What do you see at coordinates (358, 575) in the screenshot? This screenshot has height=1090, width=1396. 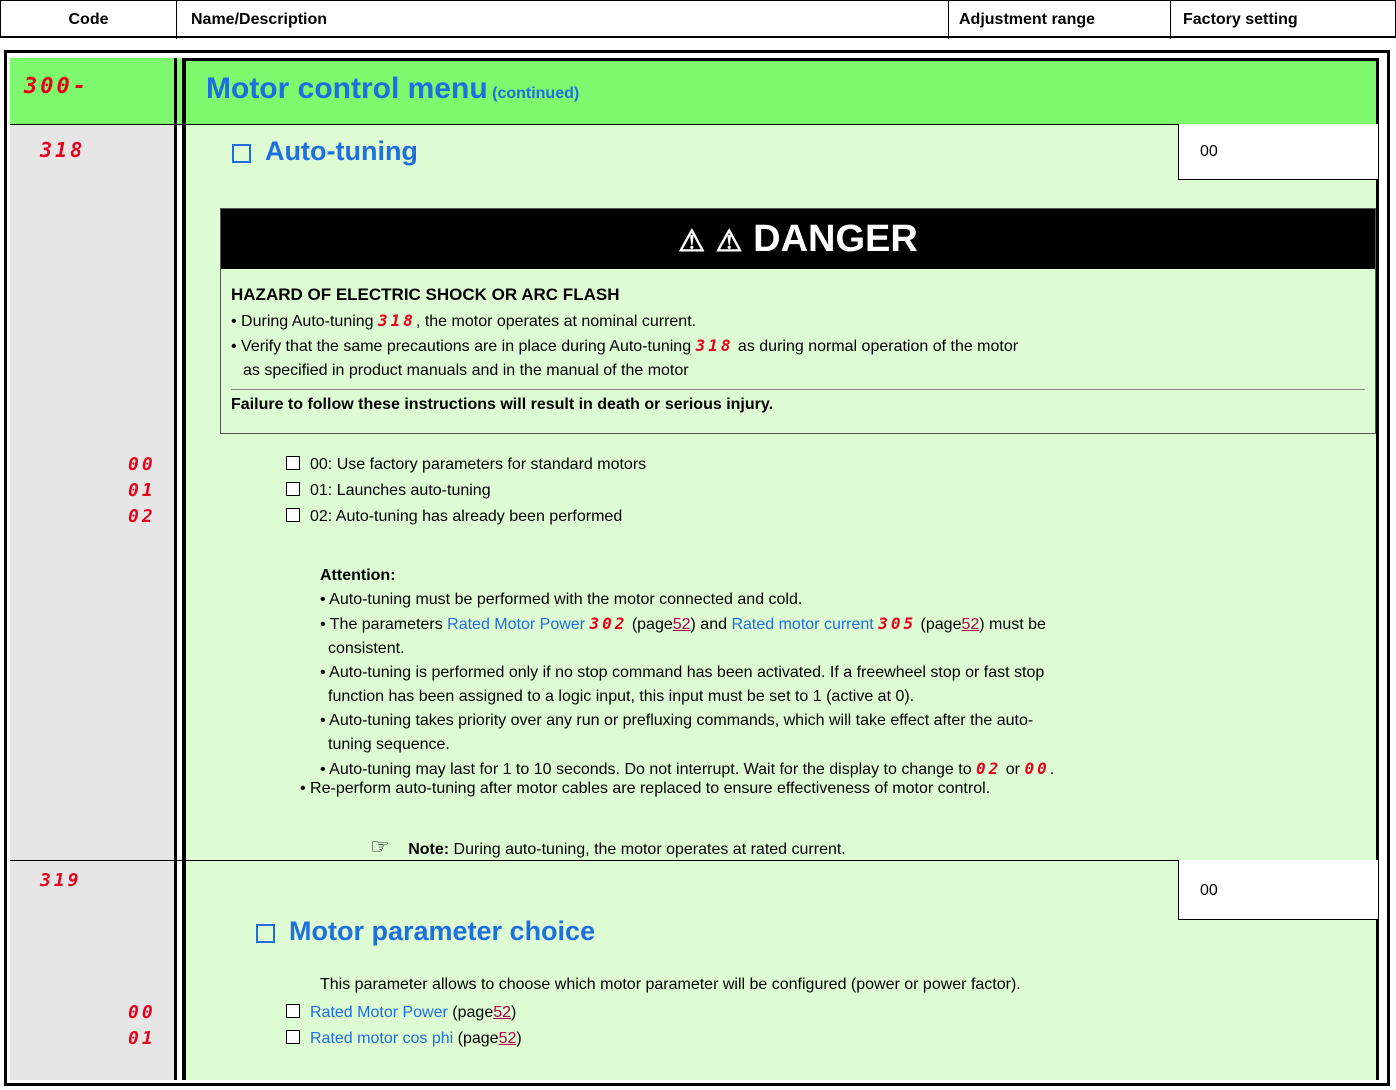 I see `attention-label: Attention:` at bounding box center [358, 575].